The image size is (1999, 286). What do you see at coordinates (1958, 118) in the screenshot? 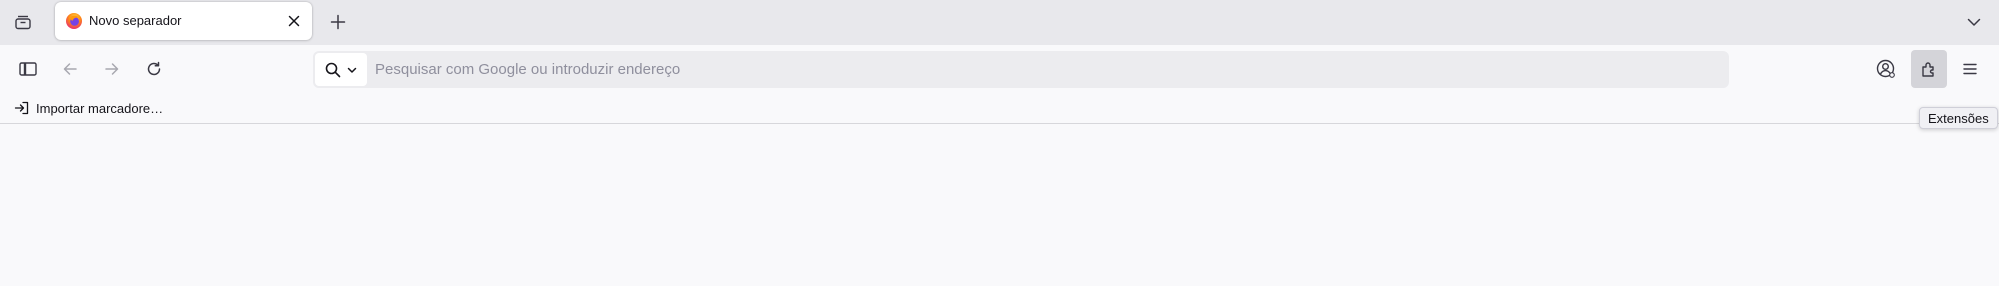
I see `extensions-tooltip: Extensões` at bounding box center [1958, 118].